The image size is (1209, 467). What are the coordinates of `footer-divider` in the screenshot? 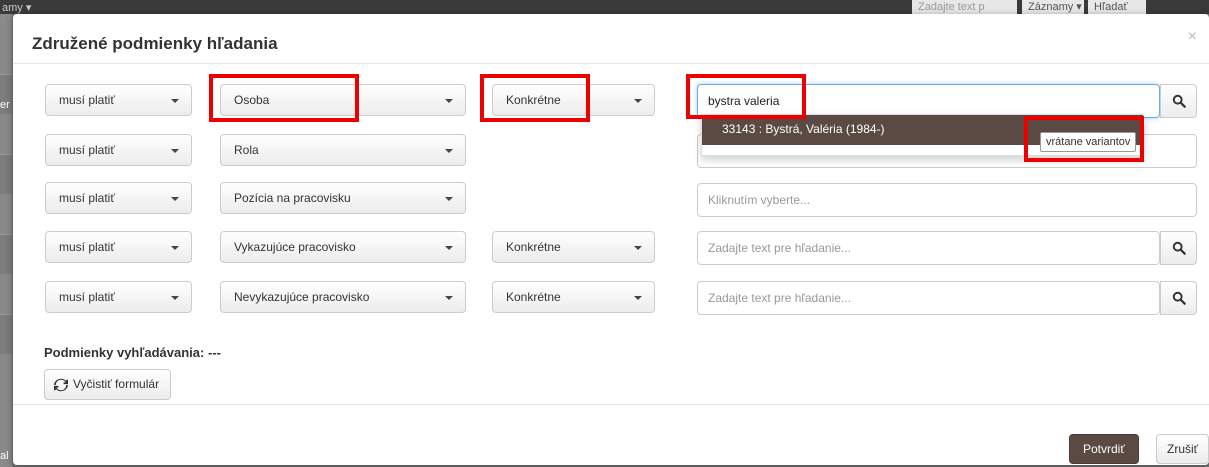 It's located at (611, 404).